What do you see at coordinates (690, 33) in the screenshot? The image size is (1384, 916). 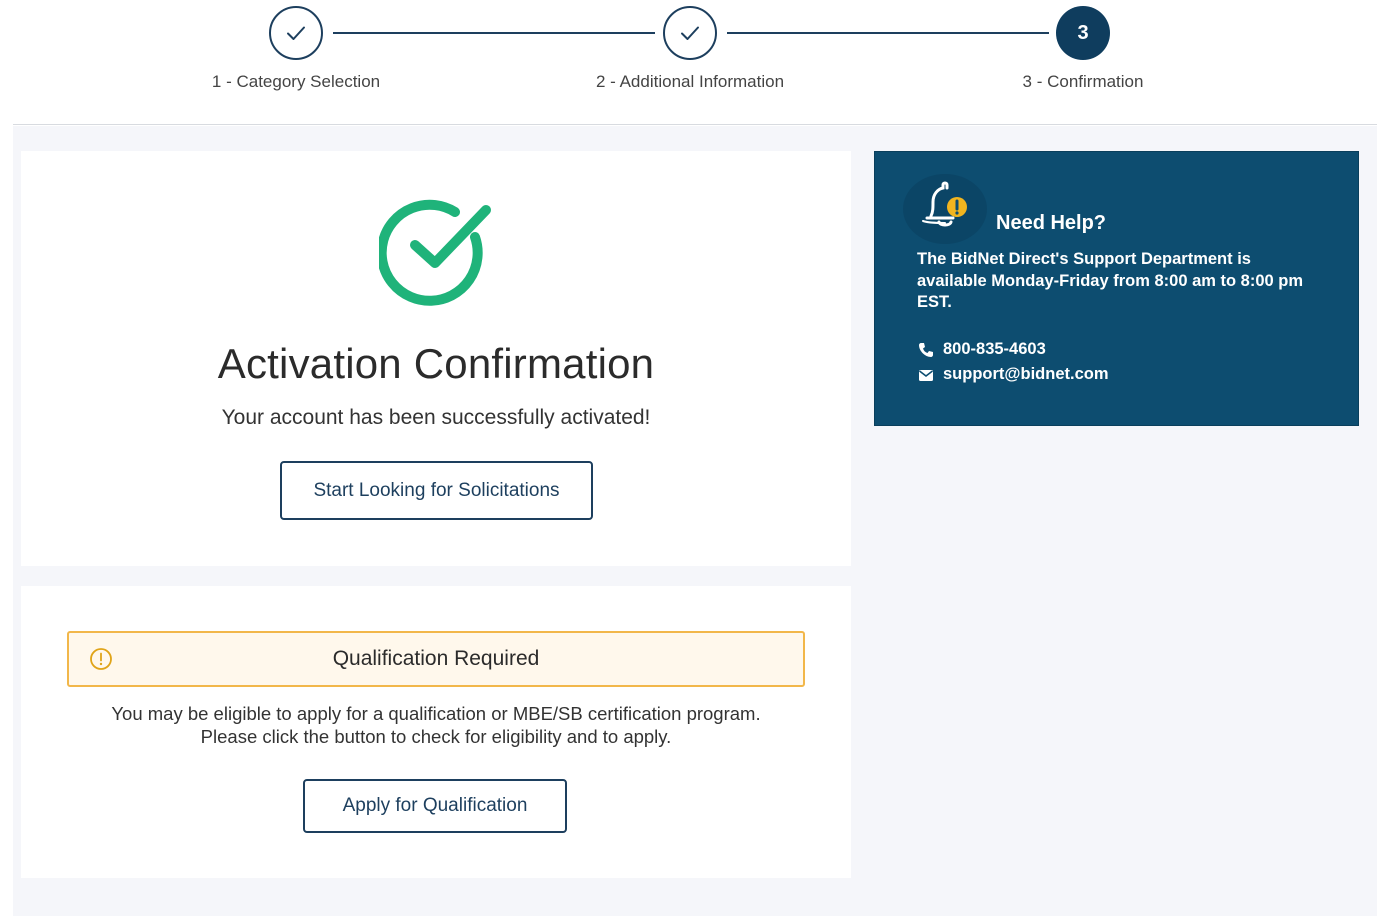 I see `step-2-complete-check-icon` at bounding box center [690, 33].